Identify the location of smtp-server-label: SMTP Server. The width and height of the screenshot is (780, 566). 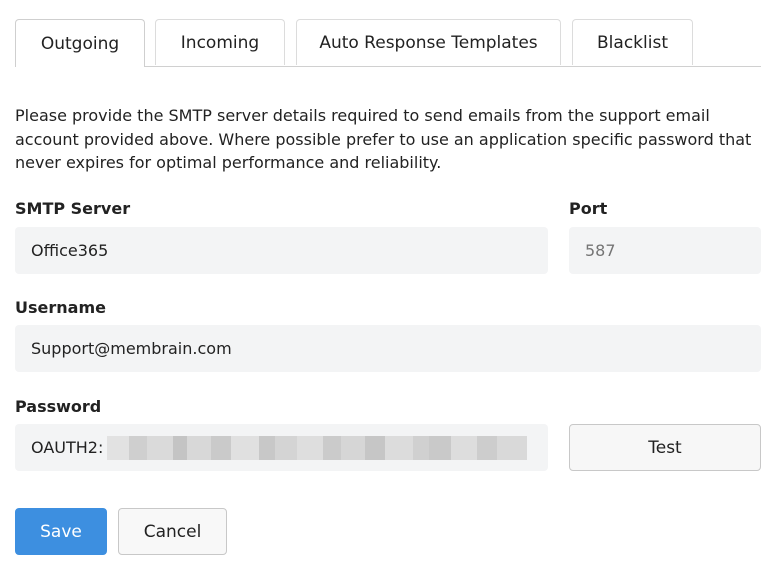
(73, 208).